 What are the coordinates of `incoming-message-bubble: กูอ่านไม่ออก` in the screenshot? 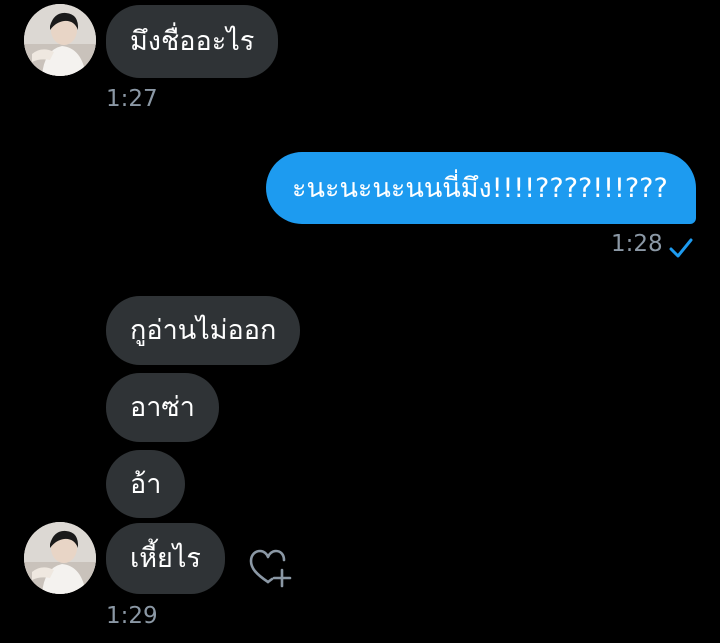 It's located at (203, 330).